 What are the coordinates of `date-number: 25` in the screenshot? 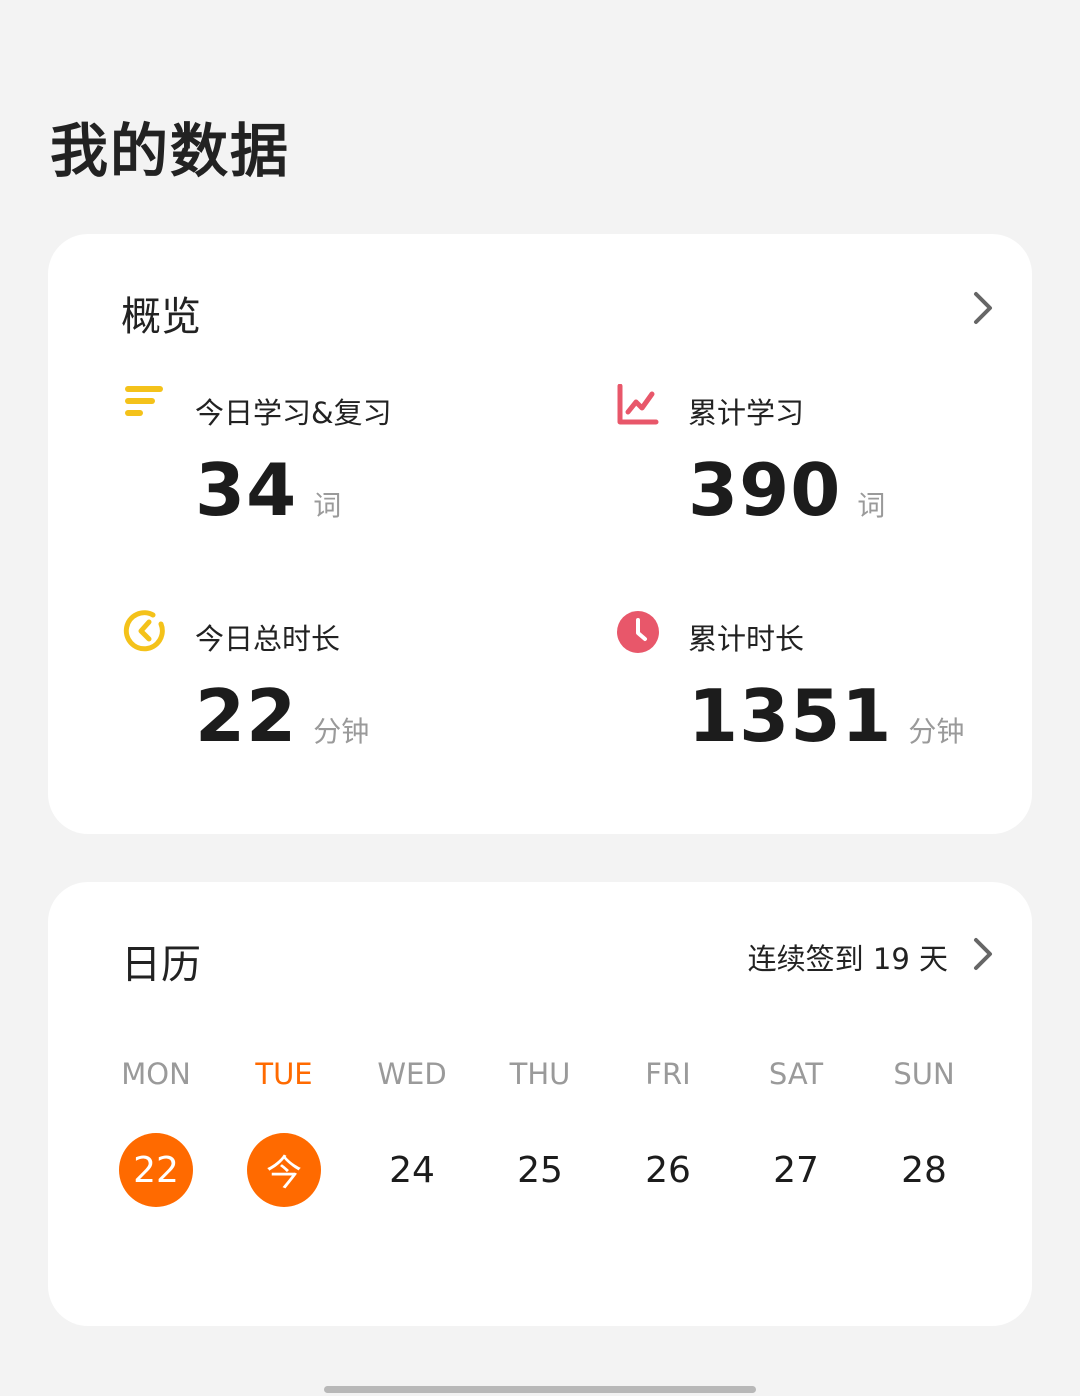 It's located at (540, 1170).